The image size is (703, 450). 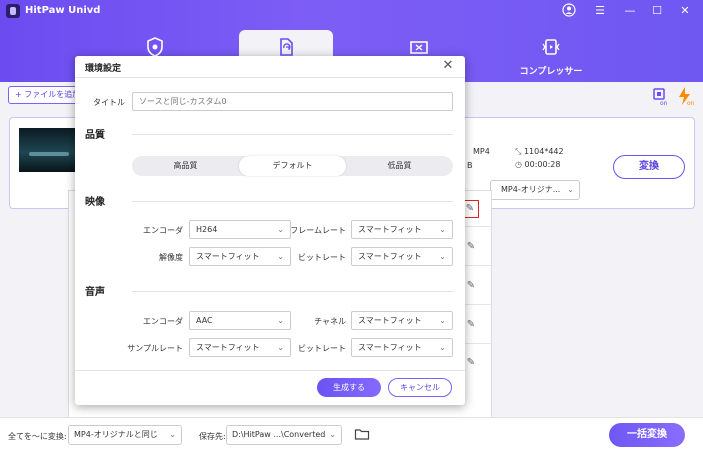 What do you see at coordinates (171, 257) in the screenshot?
I see `resolution-label: 解像度` at bounding box center [171, 257].